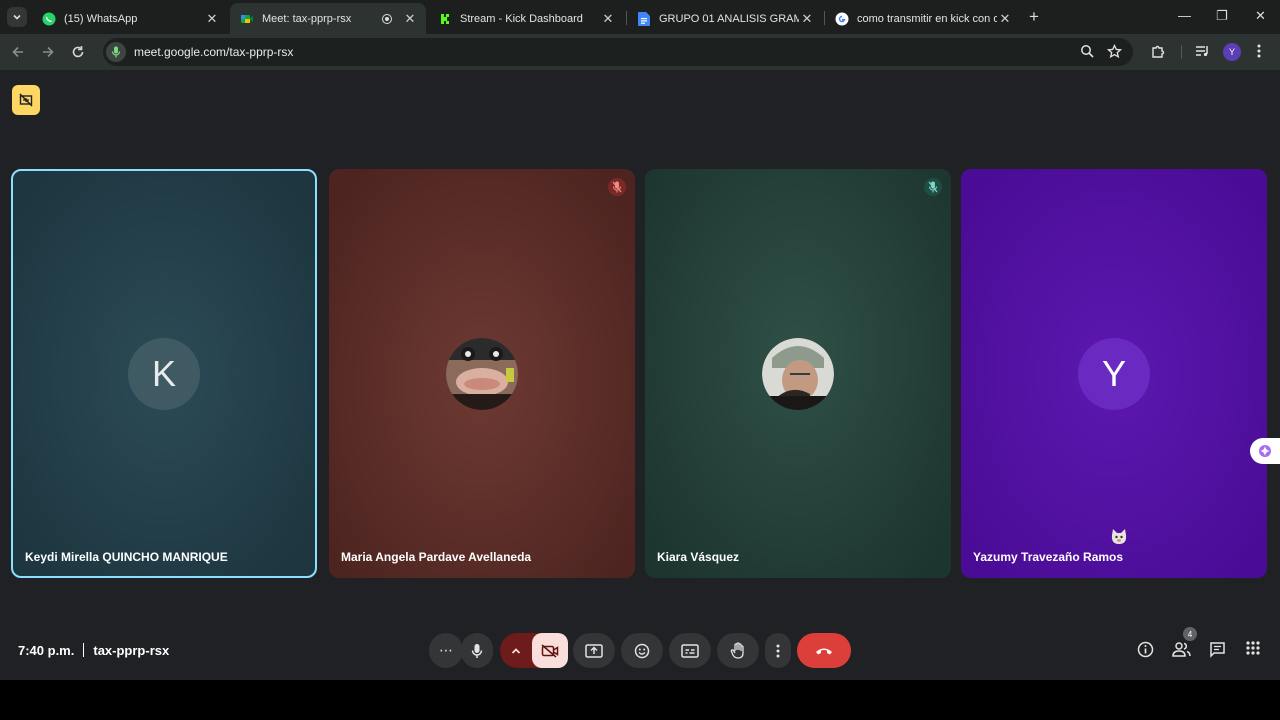 The width and height of the screenshot is (1280, 720). What do you see at coordinates (729, 18) in the screenshot?
I see `tab-title: GRUPO 01 ANALISIS GRAMATI` at bounding box center [729, 18].